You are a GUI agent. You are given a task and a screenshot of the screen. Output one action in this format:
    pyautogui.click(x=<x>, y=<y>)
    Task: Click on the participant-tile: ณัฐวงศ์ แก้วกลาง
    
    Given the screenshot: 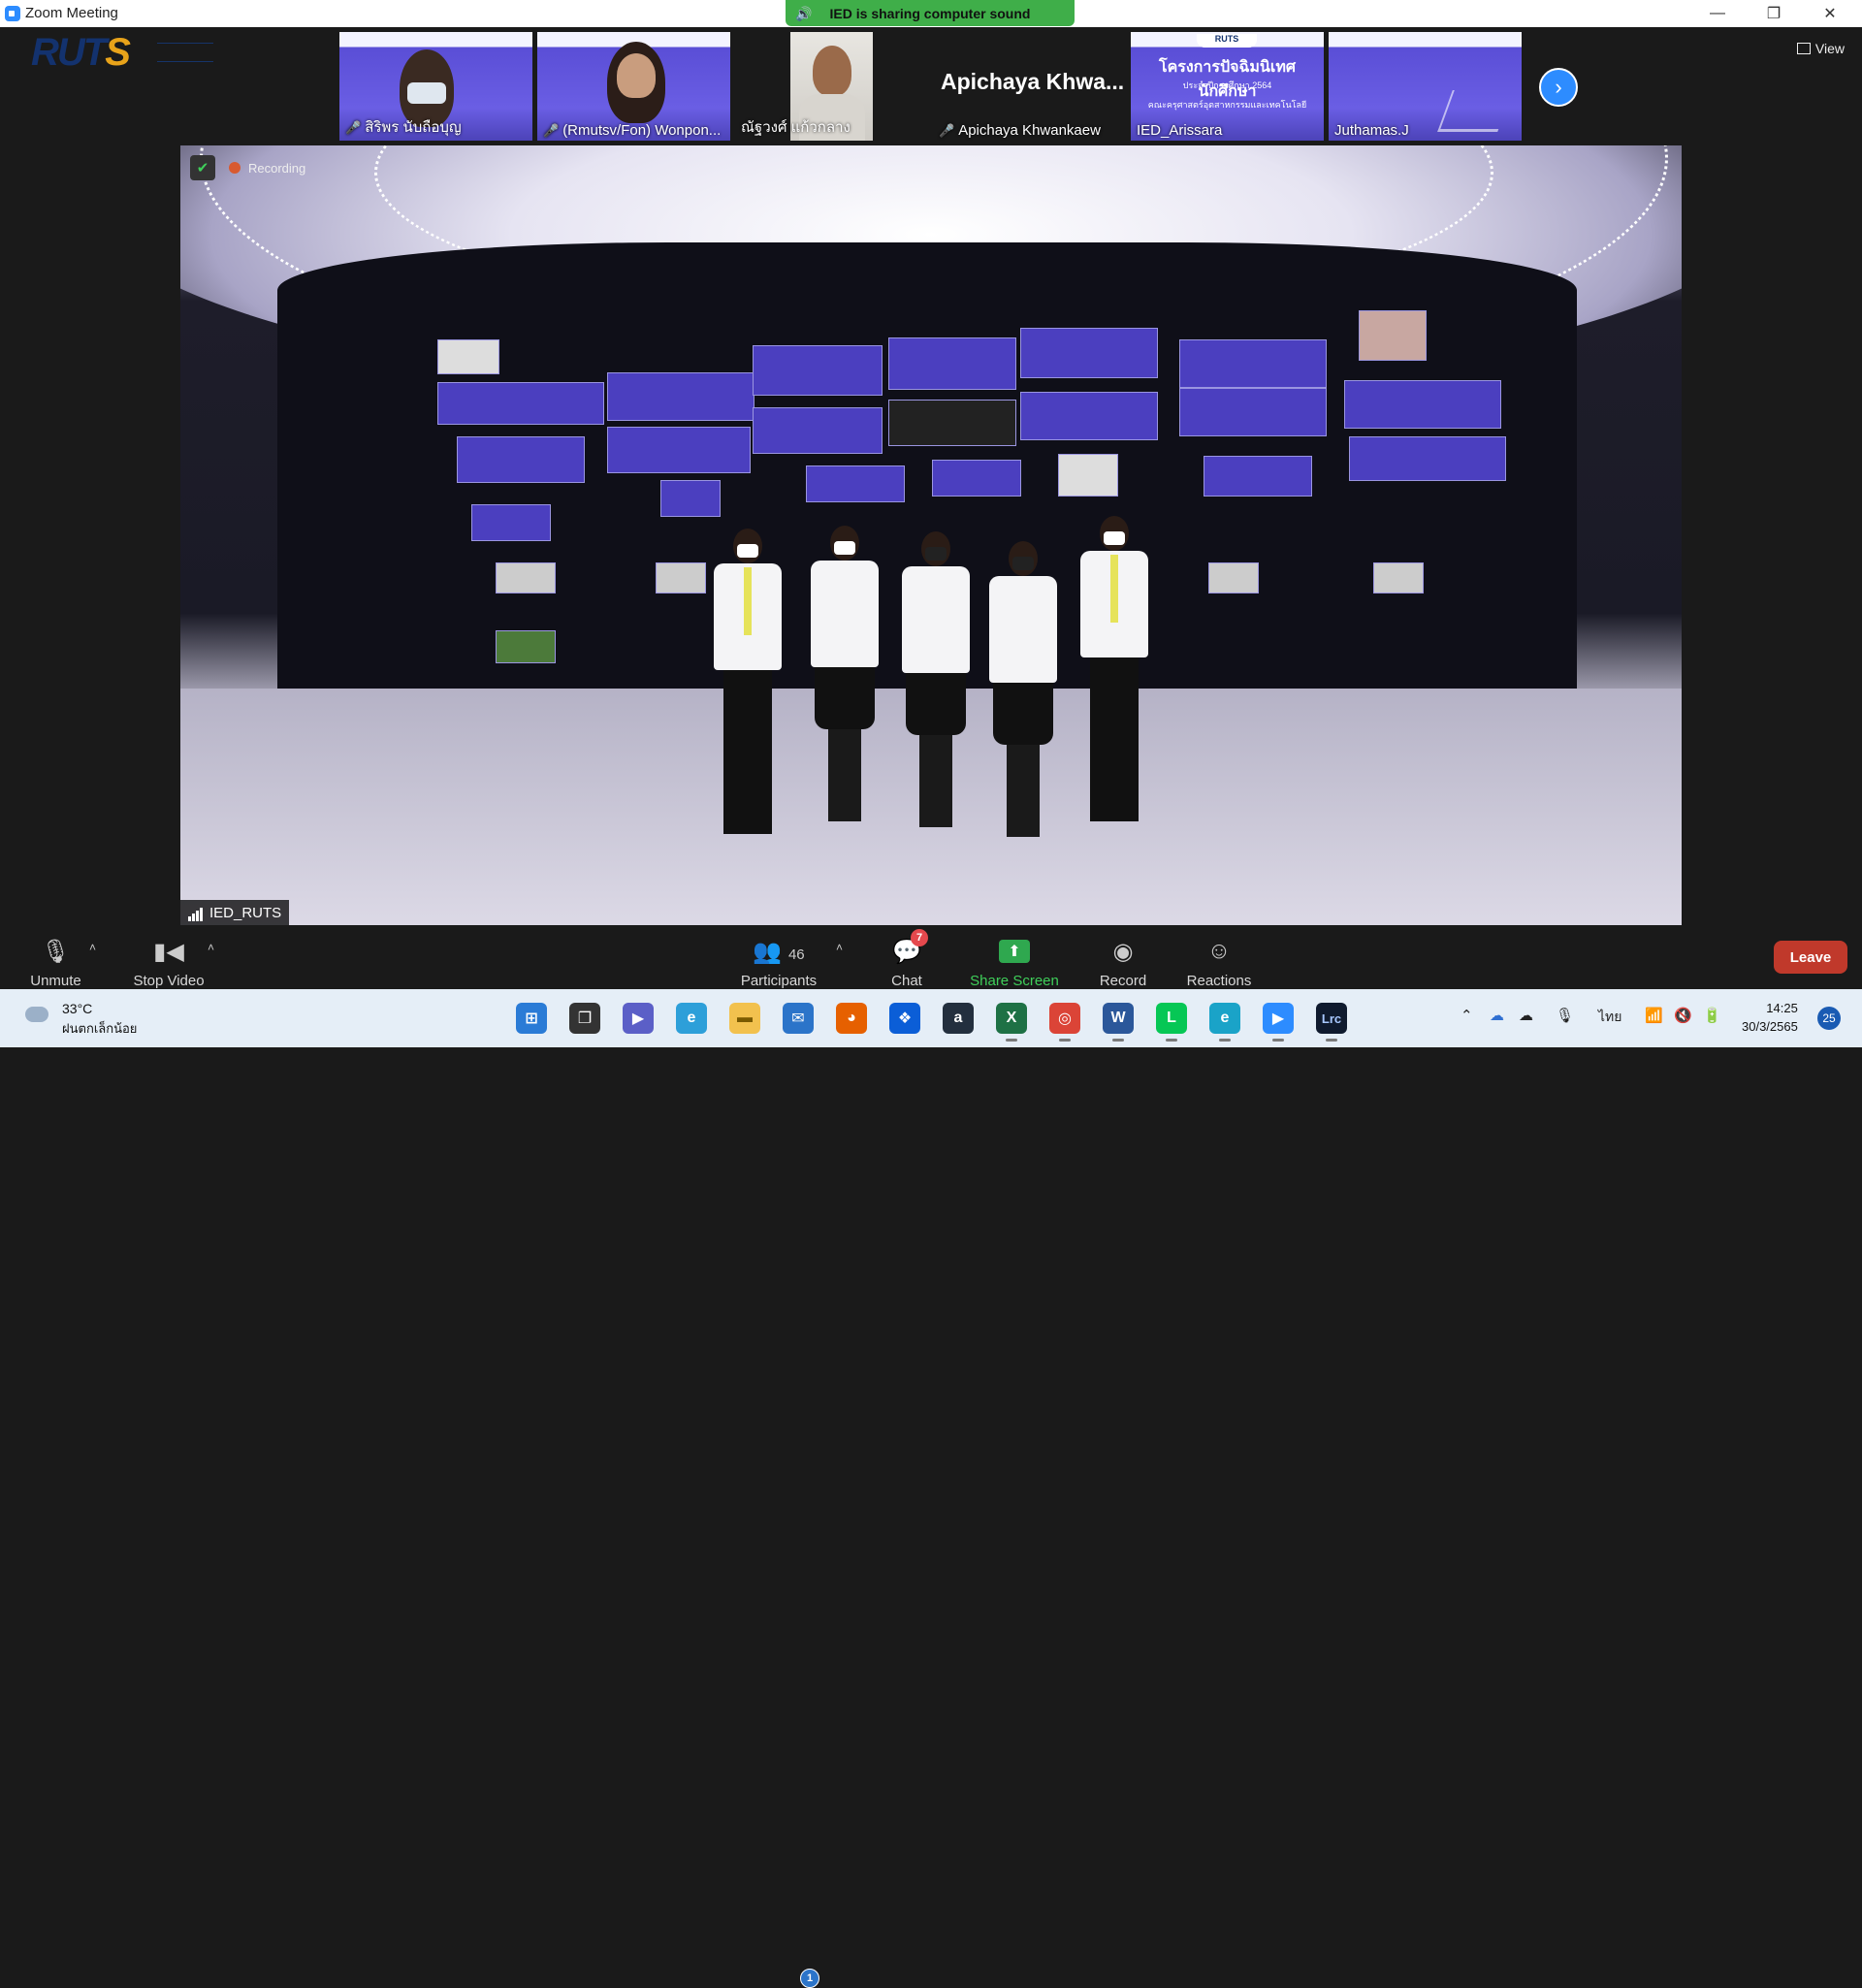 What is the action you would take?
    pyautogui.click(x=832, y=86)
    